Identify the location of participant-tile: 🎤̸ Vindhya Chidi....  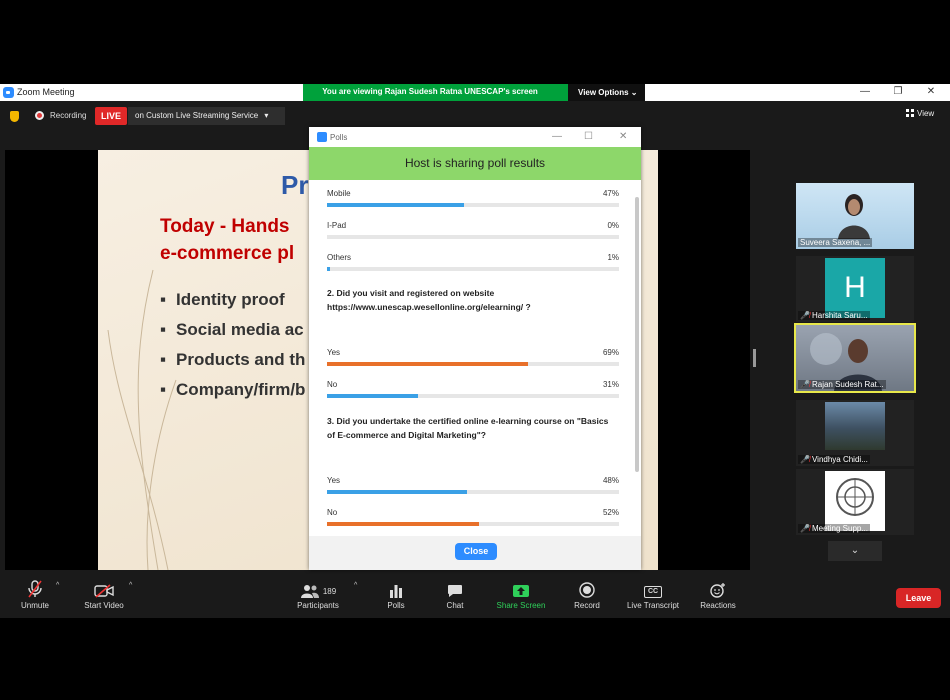
(855, 433).